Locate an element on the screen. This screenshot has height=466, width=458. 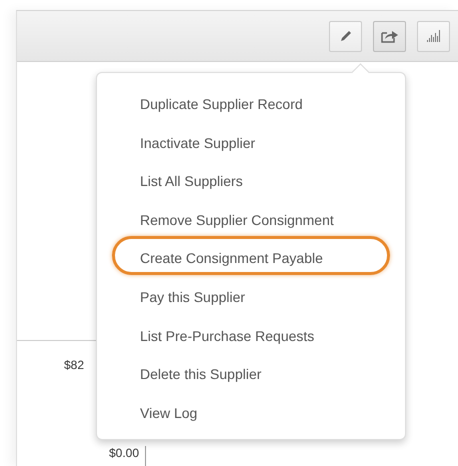
menu-item: Pay this Supplier is located at coordinates (251, 294).